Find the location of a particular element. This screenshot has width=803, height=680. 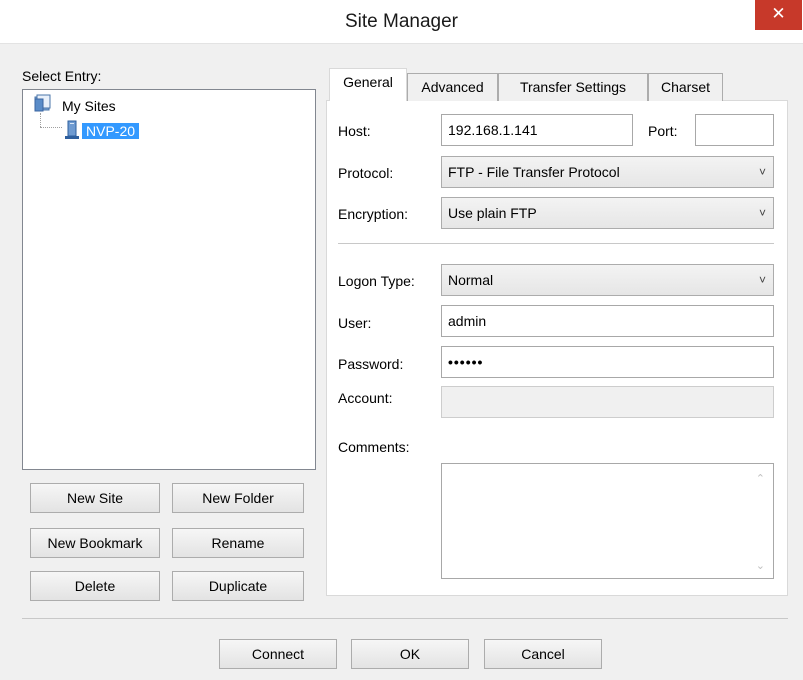

window-title: Site Manager is located at coordinates (401, 21).